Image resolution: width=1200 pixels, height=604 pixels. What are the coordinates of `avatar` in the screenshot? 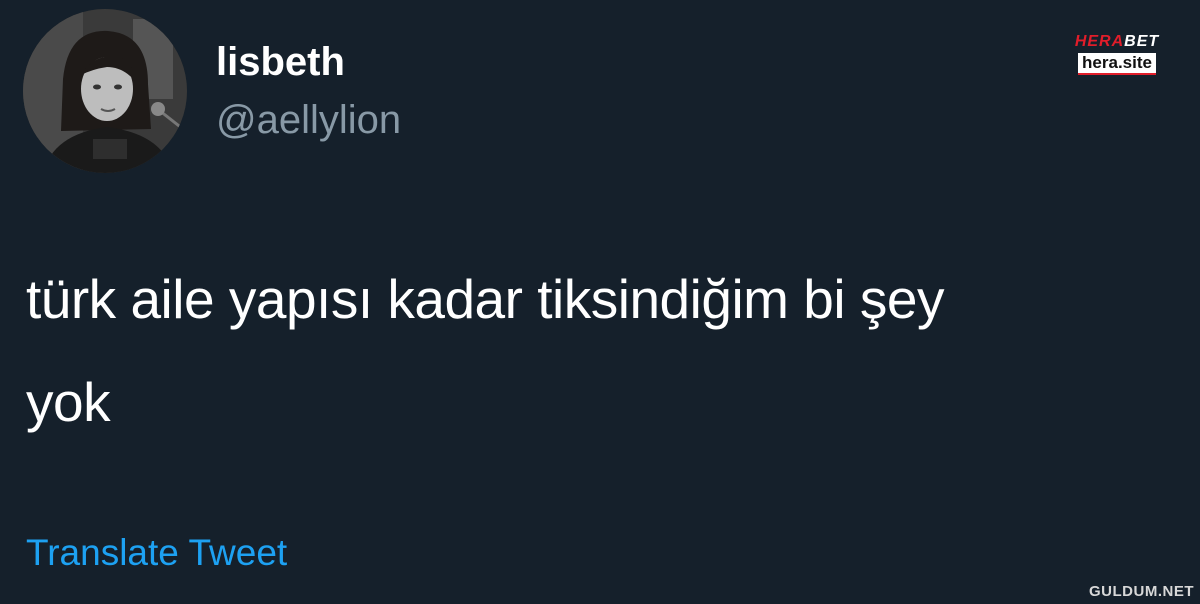 It's located at (105, 91).